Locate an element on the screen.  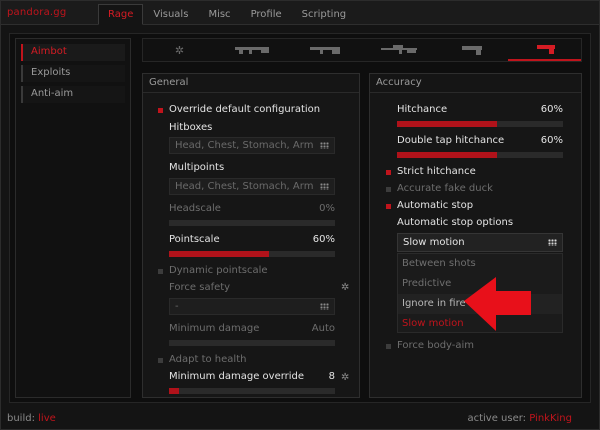
build-status: build: live is located at coordinates (31, 418).